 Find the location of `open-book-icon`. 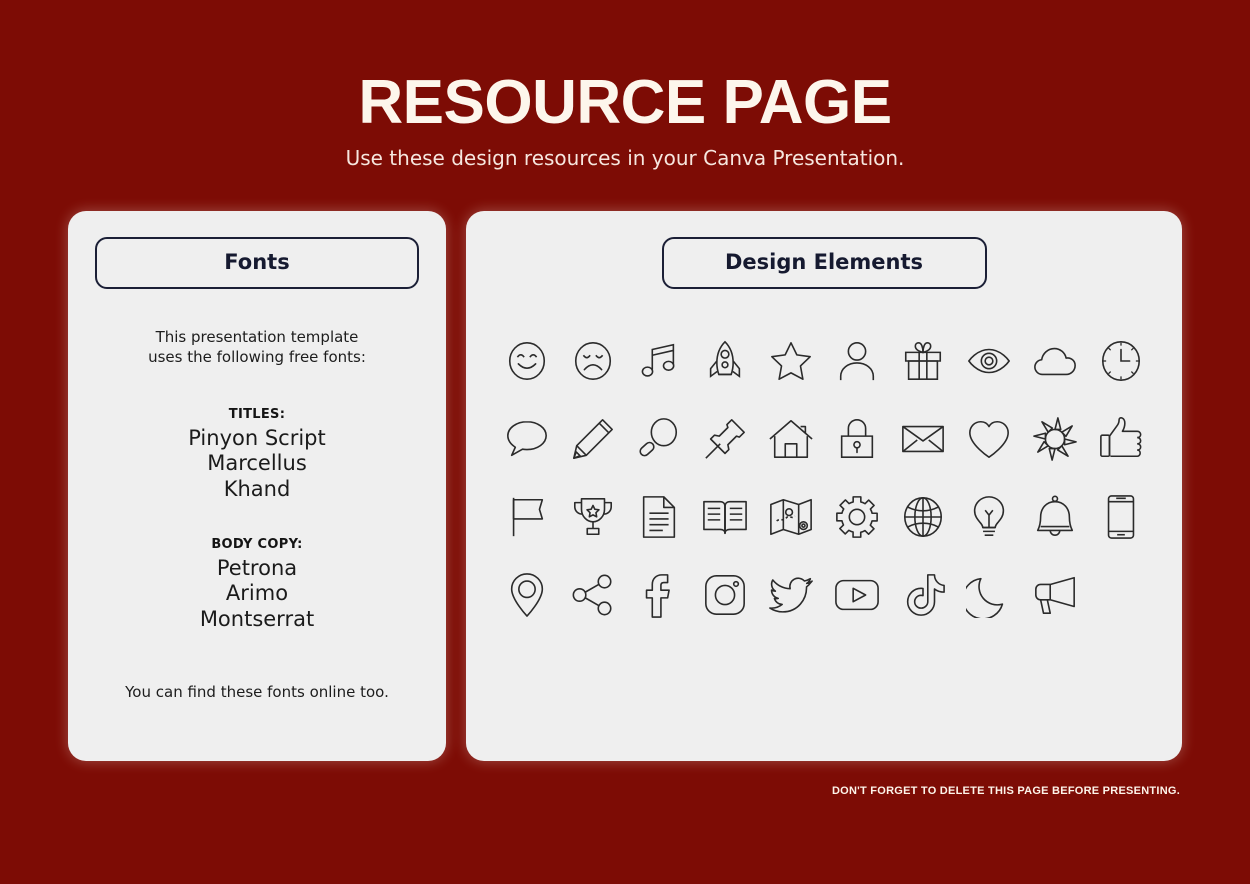

open-book-icon is located at coordinates (725, 517).